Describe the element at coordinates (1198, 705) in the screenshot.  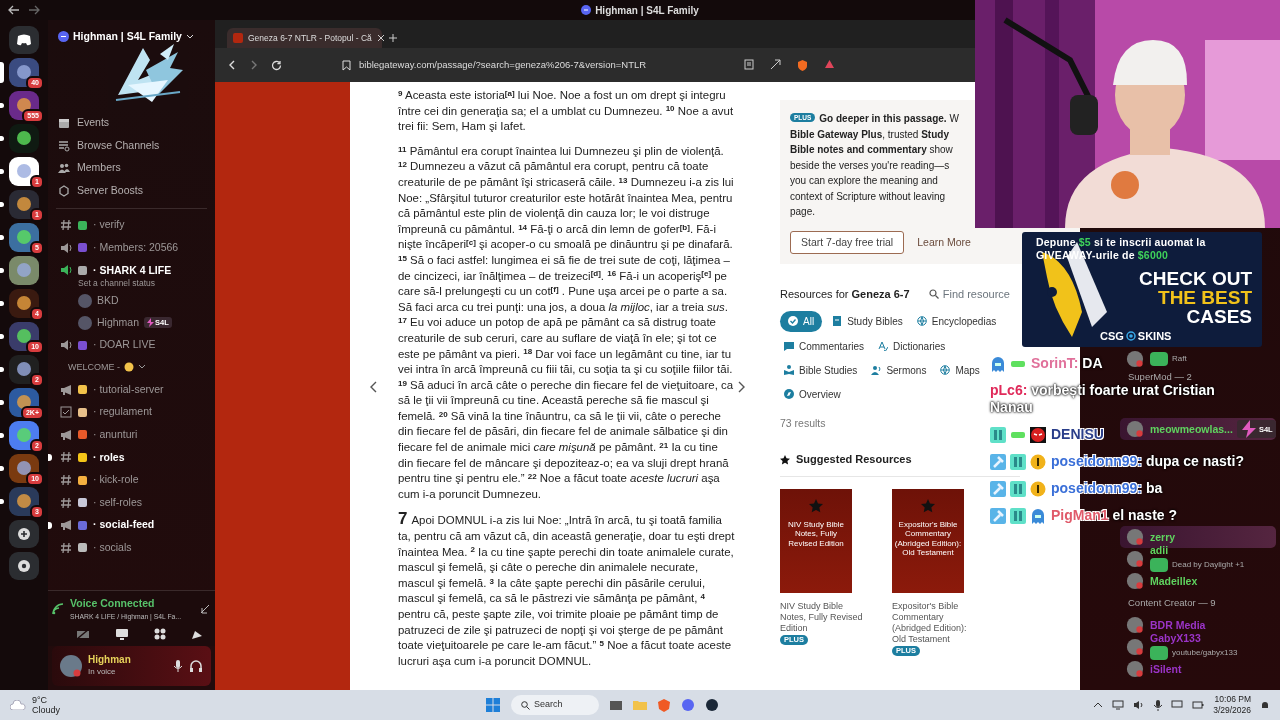
I see `battery-icon` at that location.